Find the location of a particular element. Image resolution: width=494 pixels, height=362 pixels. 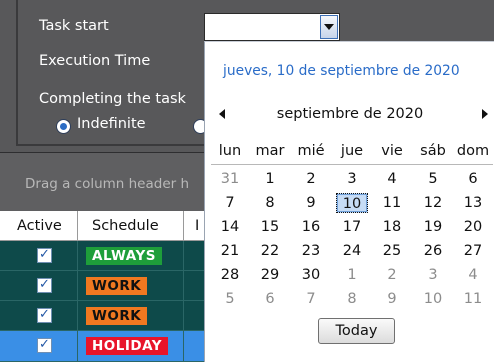

calendar-day: 12 is located at coordinates (433, 203).